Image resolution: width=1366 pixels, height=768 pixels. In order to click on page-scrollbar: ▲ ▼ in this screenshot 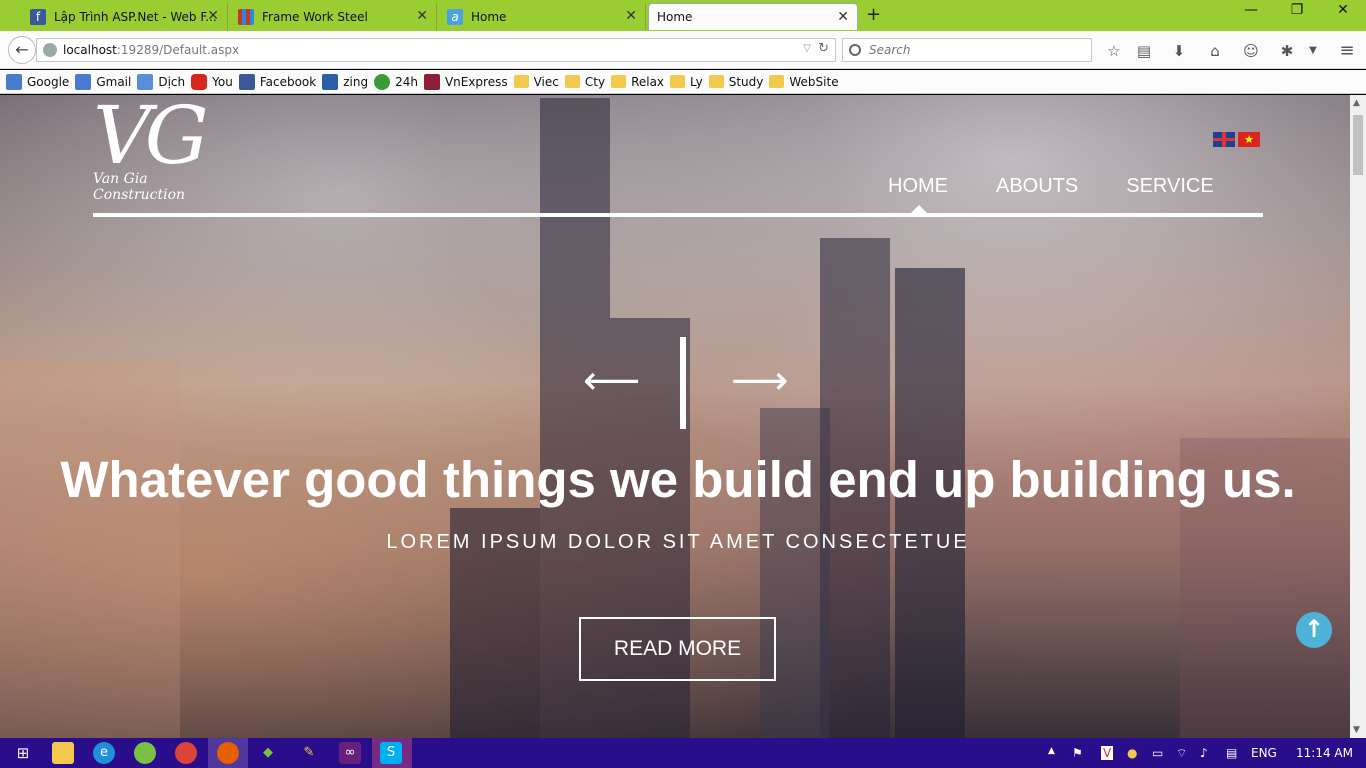, I will do `click(1358, 416)`.